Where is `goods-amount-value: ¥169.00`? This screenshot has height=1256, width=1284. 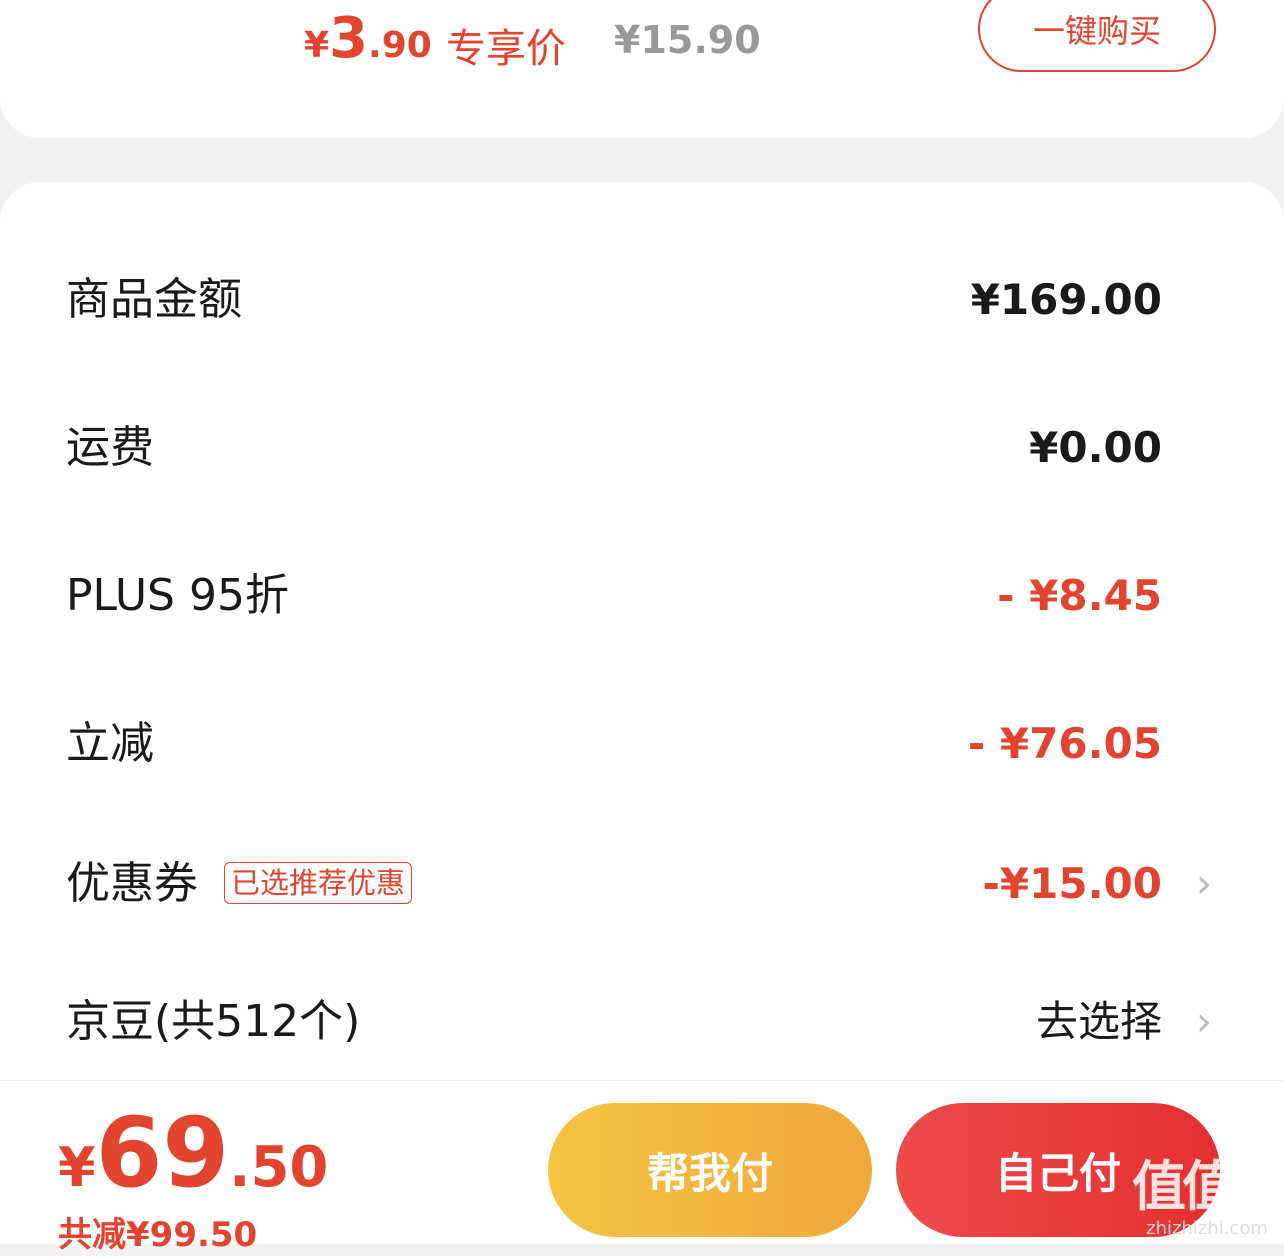 goods-amount-value: ¥169.00 is located at coordinates (1066, 299).